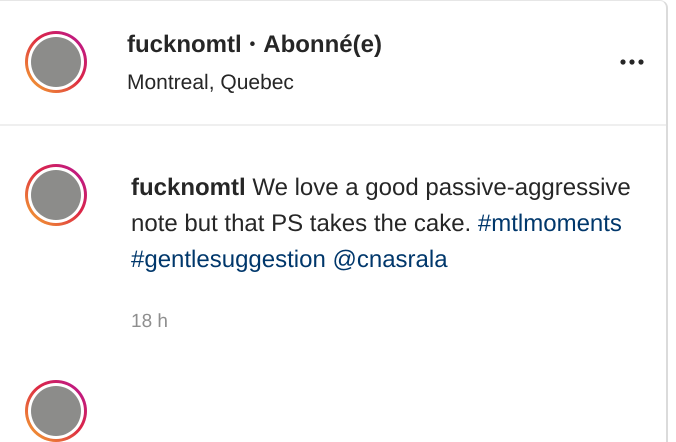 Image resolution: width=676 pixels, height=442 pixels. I want to click on hashtag-link: #mtlmoments, so click(550, 223).